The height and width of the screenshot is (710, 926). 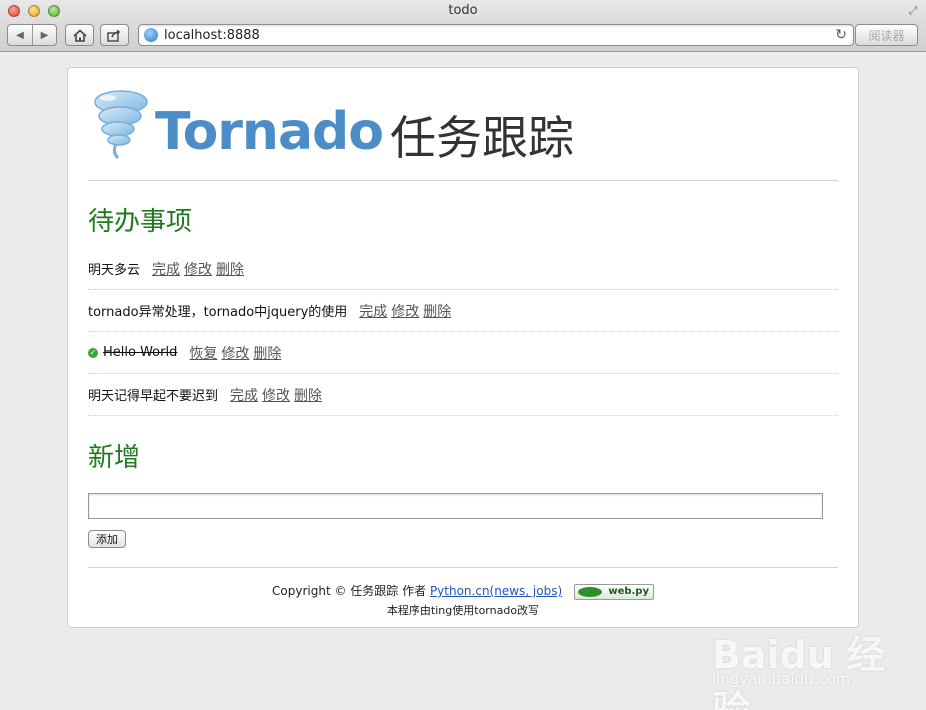 I want to click on todo-item: 明天记得早起不要迟到 完成 修改 删除, so click(x=463, y=395).